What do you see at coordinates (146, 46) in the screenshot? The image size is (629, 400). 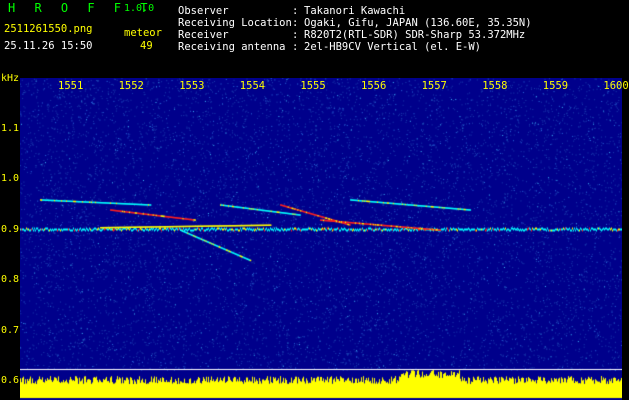 I see `meteor-count: 49` at bounding box center [146, 46].